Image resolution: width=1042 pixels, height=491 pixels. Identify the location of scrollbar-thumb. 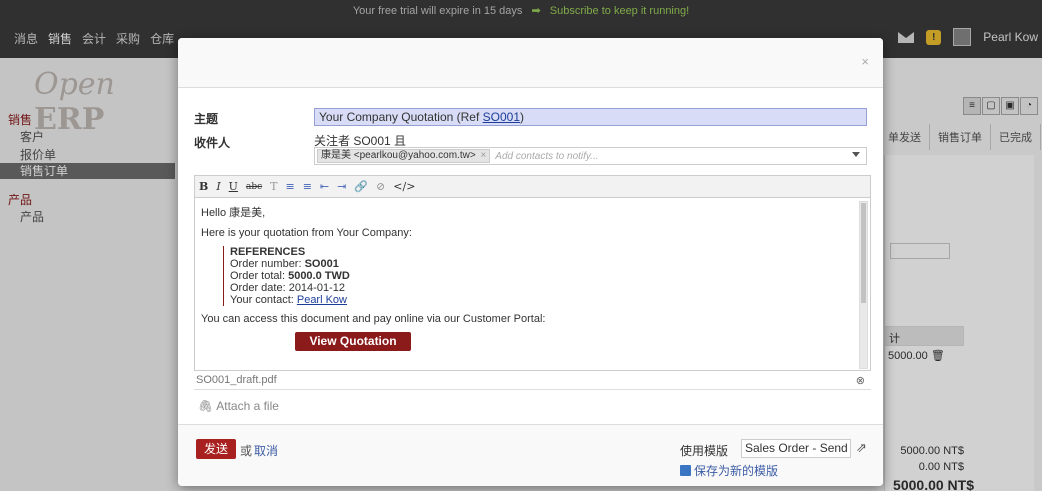
(863, 253).